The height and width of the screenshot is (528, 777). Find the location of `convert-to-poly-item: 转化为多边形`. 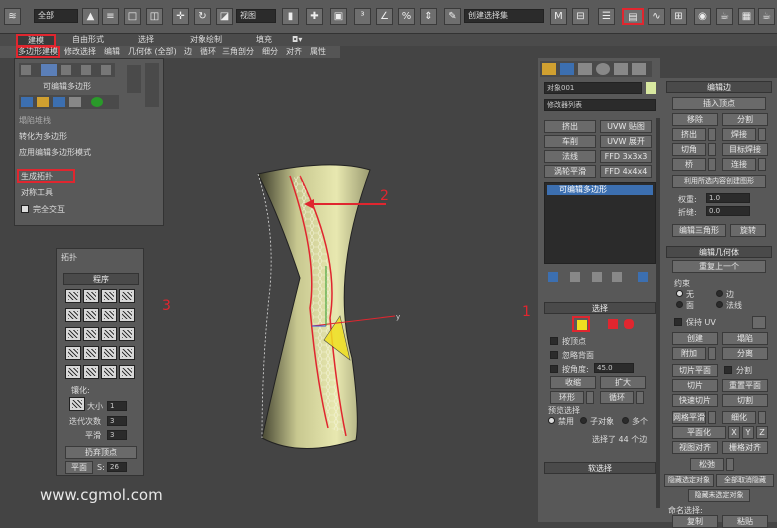

convert-to-poly-item: 转化为多边形 is located at coordinates (43, 136).